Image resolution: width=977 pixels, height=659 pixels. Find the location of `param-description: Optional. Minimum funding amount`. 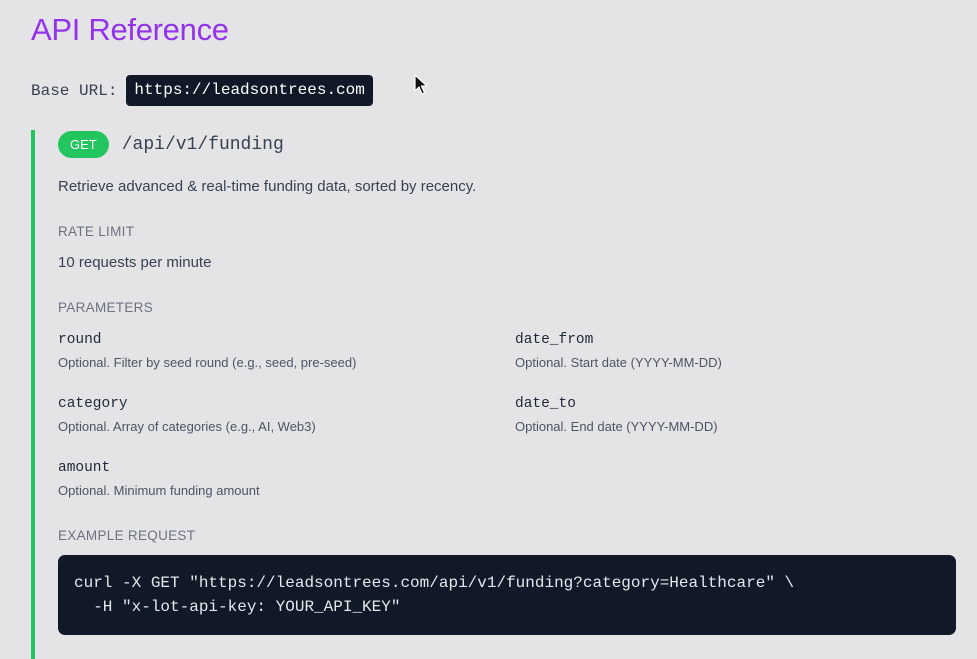

param-description: Optional. Minimum funding amount is located at coordinates (159, 490).